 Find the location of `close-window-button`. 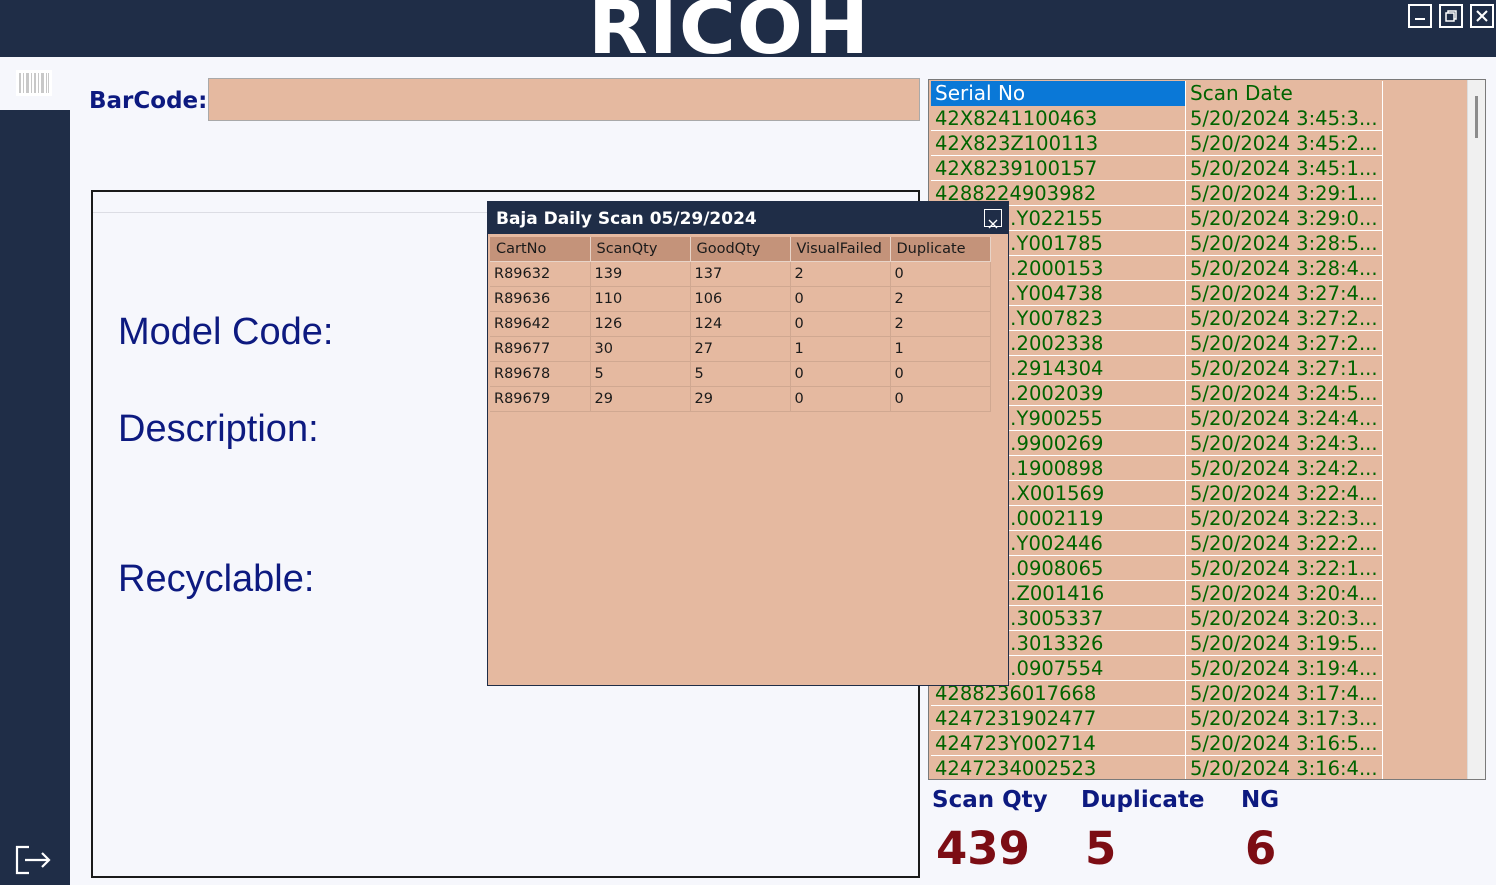

close-window-button is located at coordinates (1482, 16).